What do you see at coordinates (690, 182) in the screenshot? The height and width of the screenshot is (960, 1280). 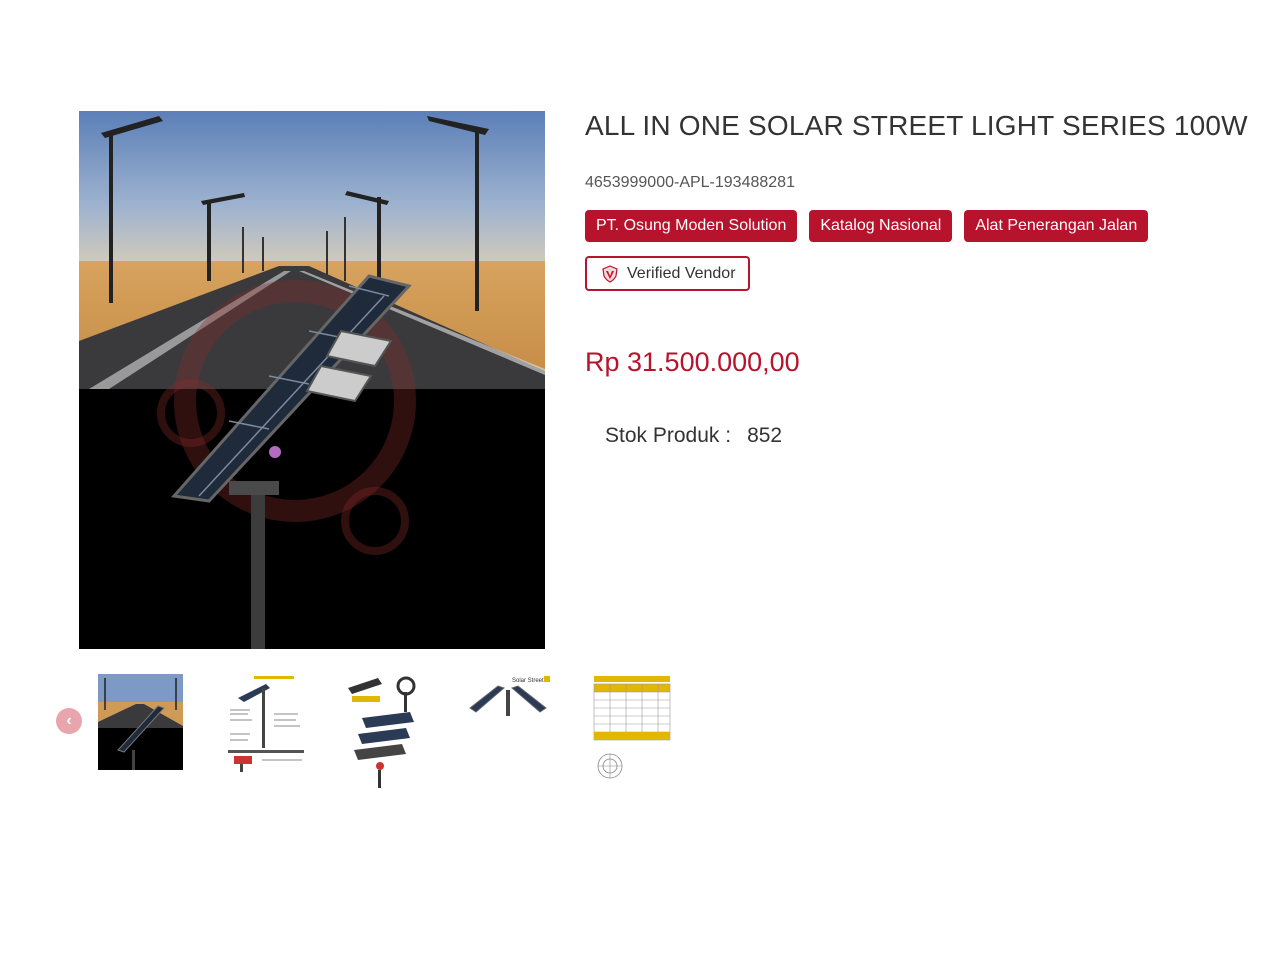 I see `product-sku: 4653999000-APL-193488281` at bounding box center [690, 182].